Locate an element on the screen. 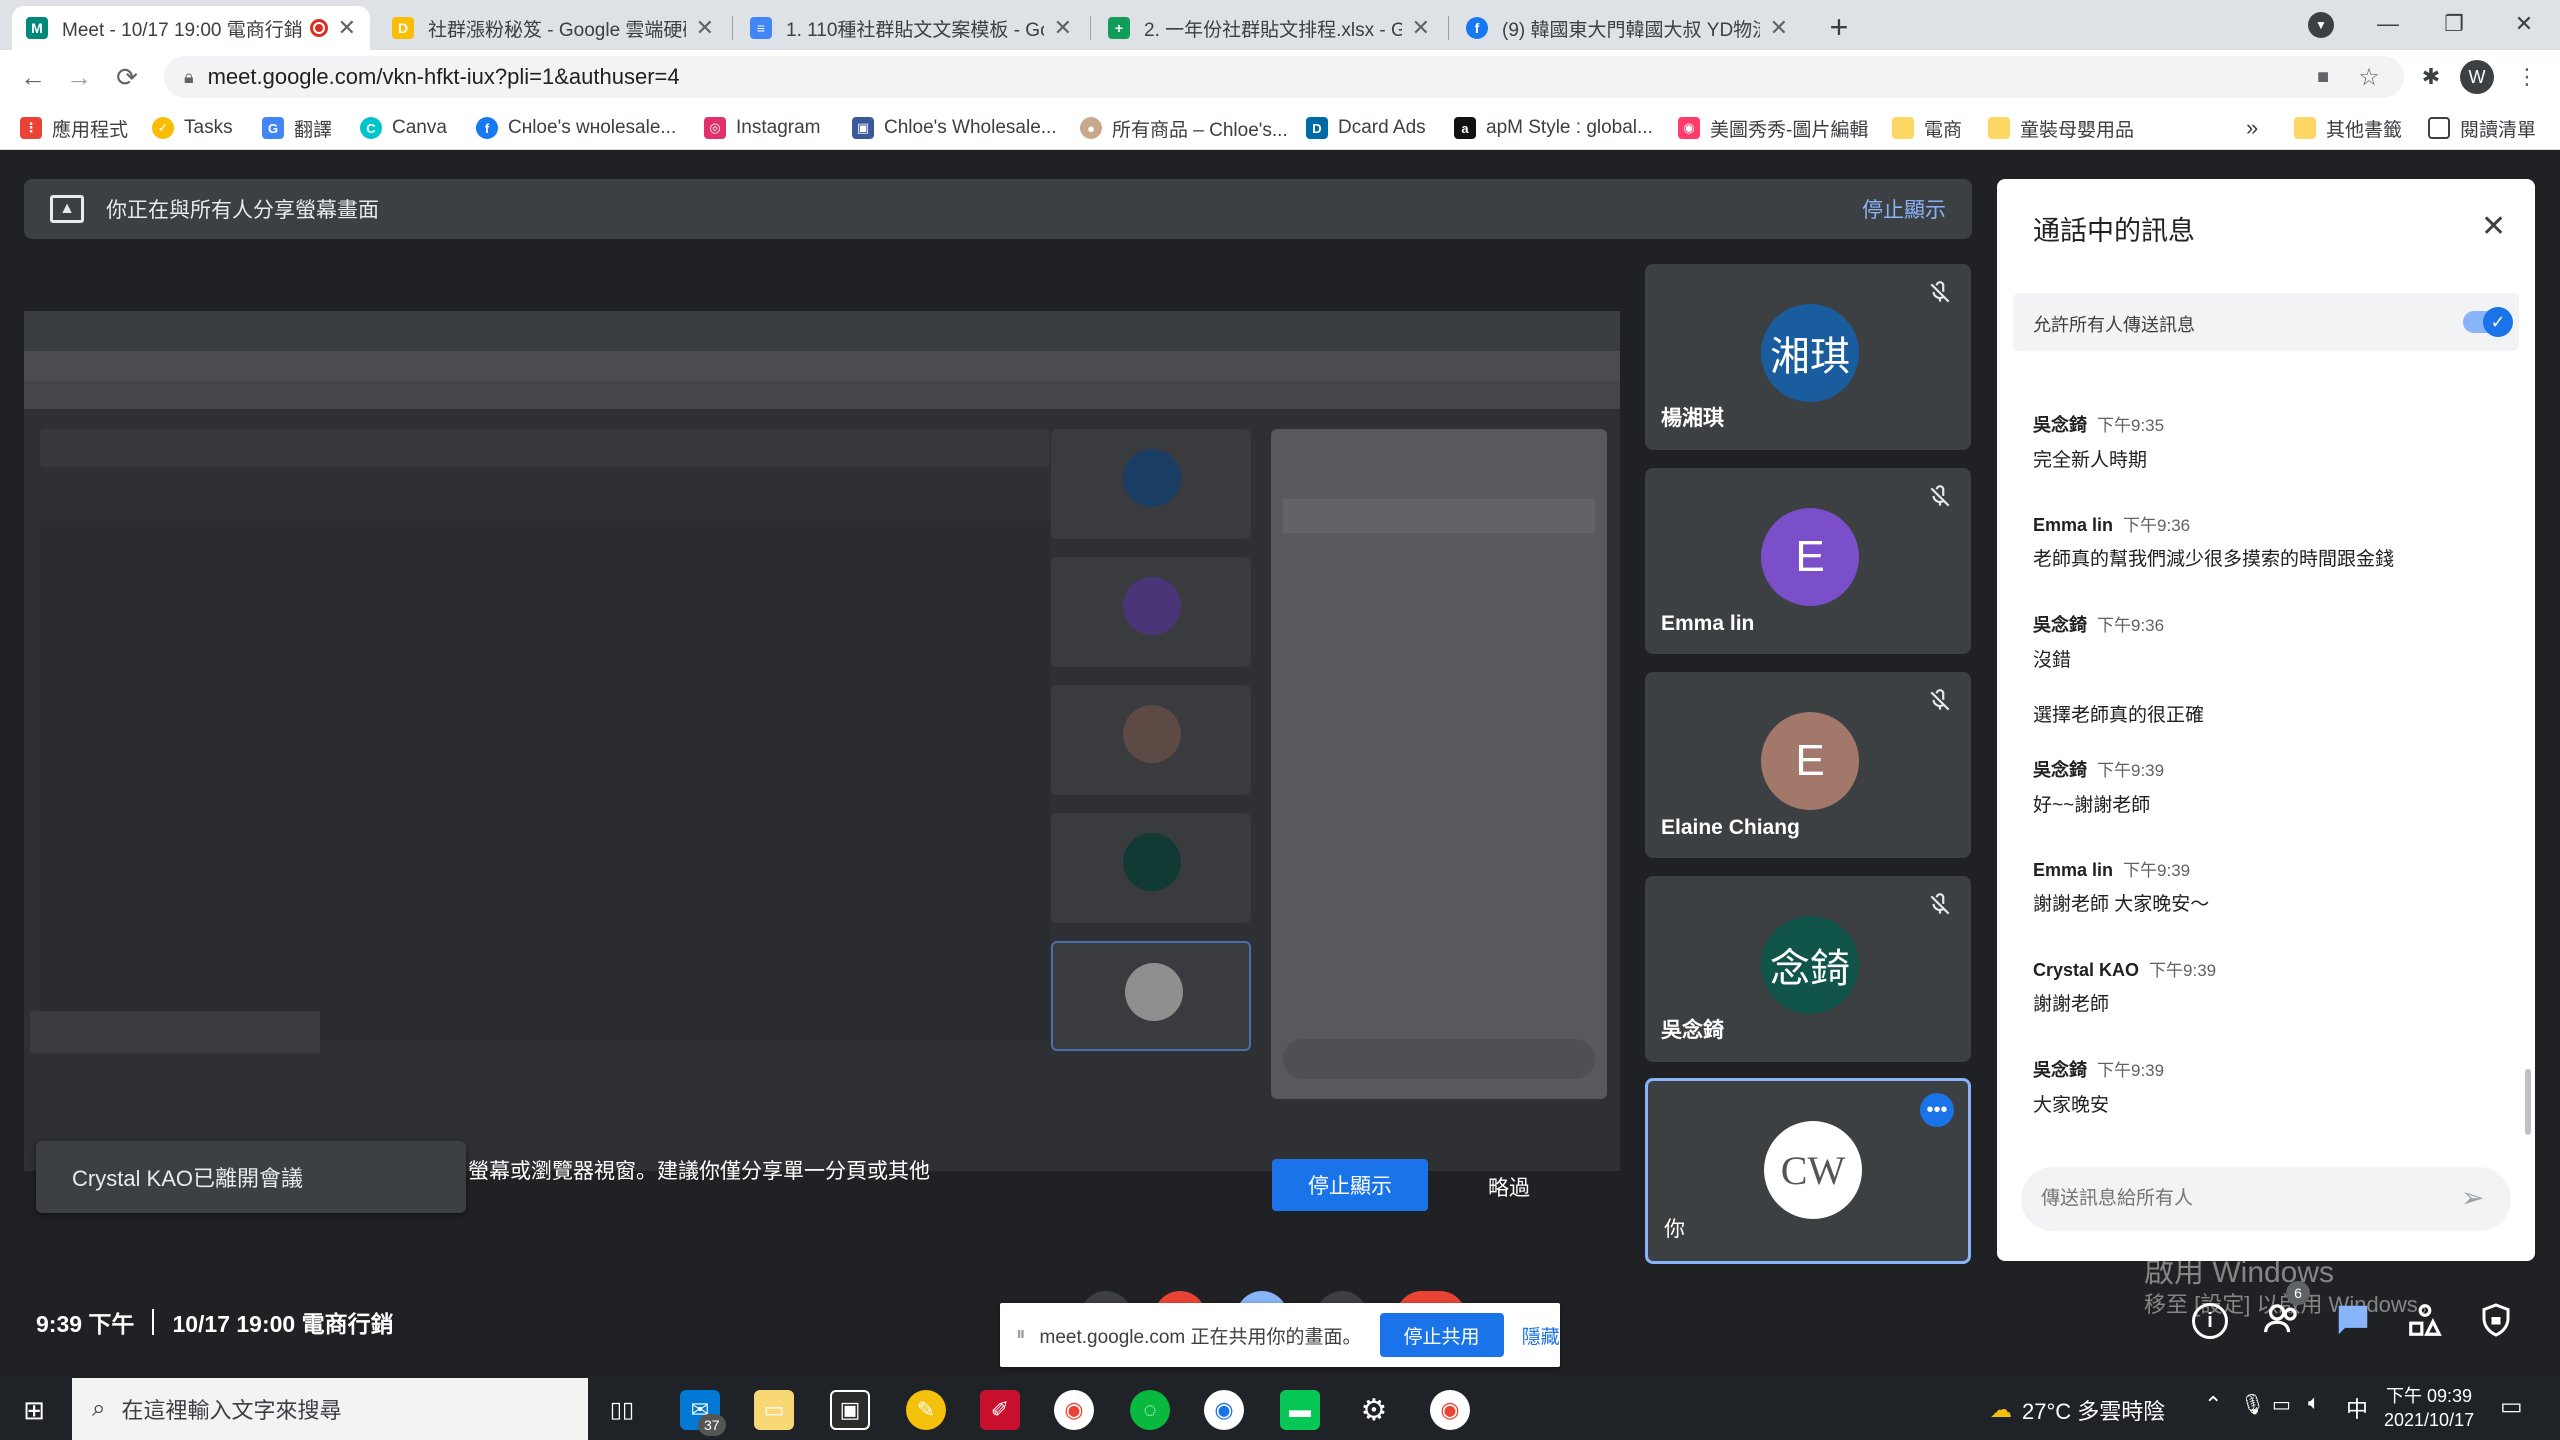 This screenshot has height=1440, width=2560. menu-kebab-icon: ⋮ is located at coordinates (2527, 77).